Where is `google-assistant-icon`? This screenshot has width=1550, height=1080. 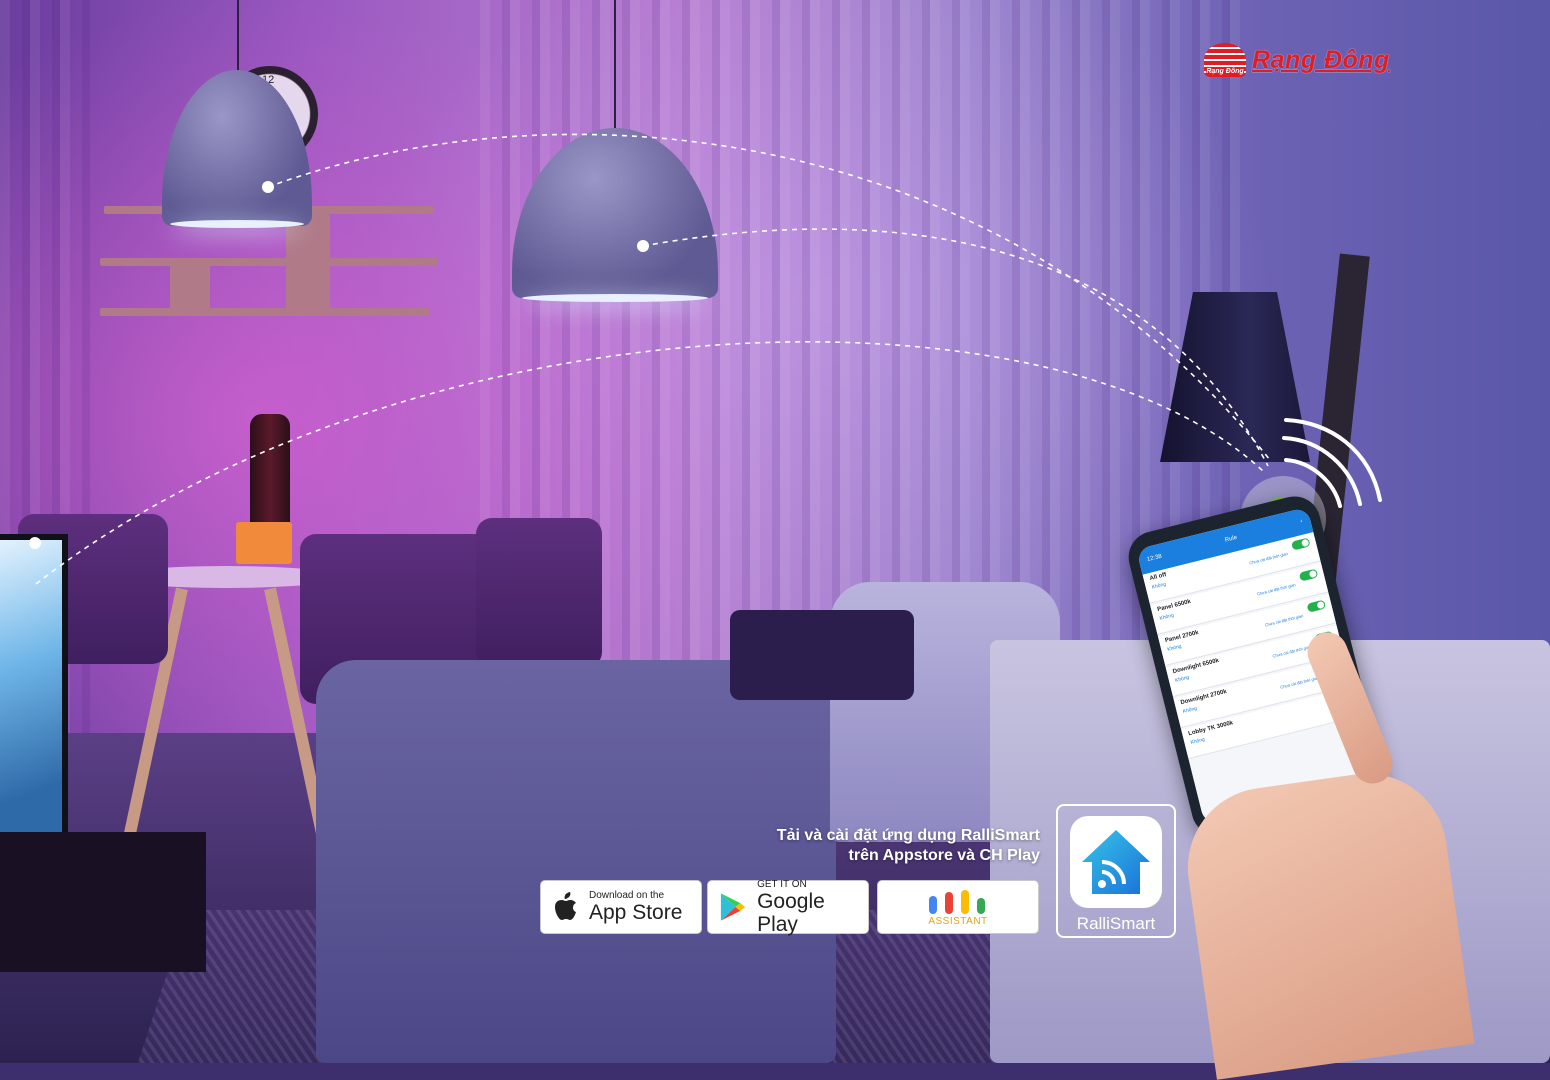 google-assistant-icon is located at coordinates (957, 901).